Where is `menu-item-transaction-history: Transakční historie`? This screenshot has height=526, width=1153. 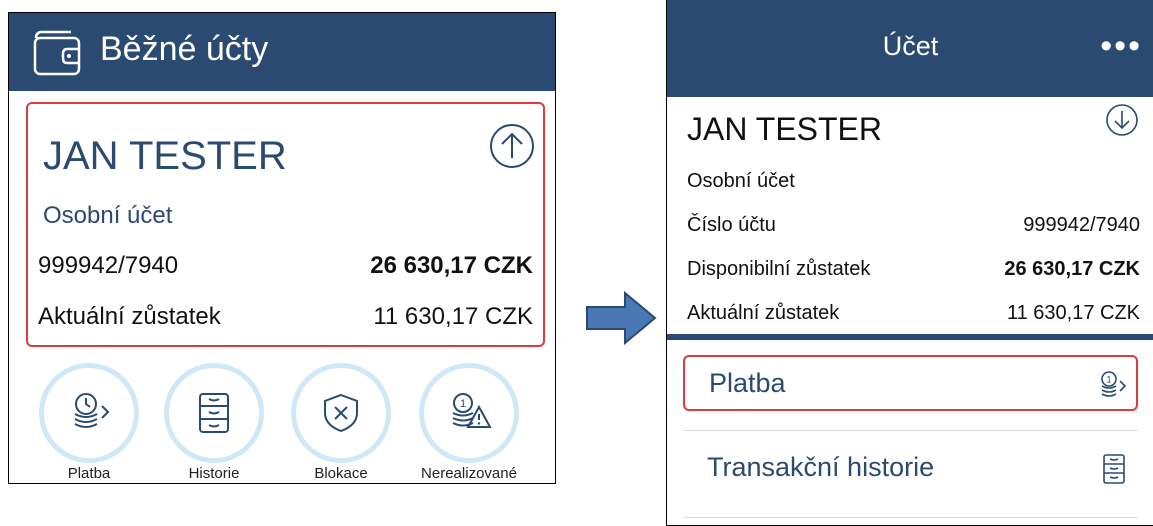 menu-item-transaction-history: Transakční historie is located at coordinates (910, 469).